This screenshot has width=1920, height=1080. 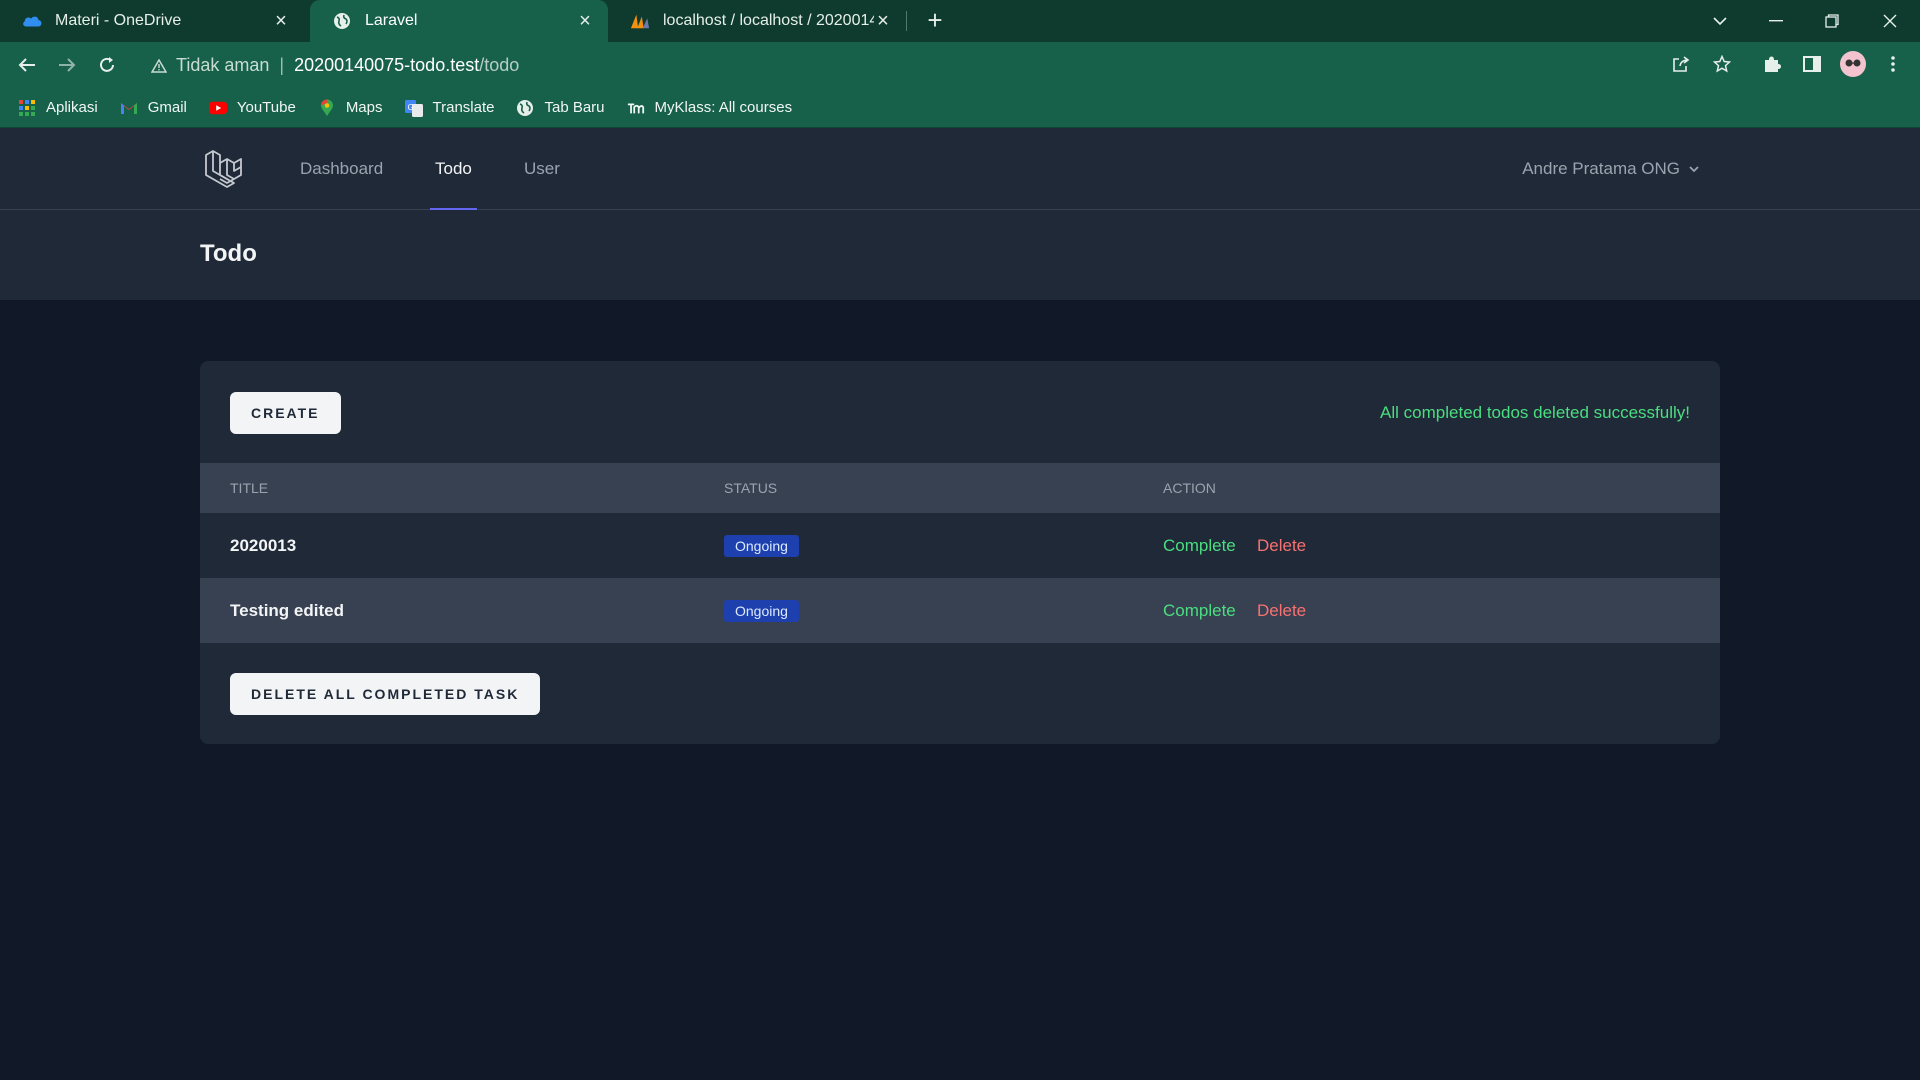 What do you see at coordinates (960, 255) in the screenshot?
I see `page-header: Todo` at bounding box center [960, 255].